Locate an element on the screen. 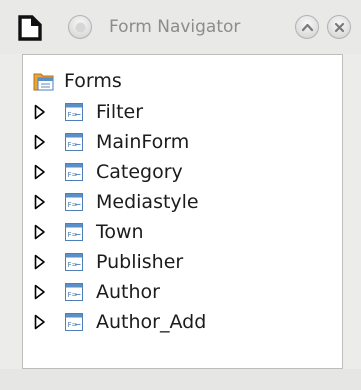 Image resolution: width=361 pixels, height=390 pixels. tree-item-category: F= Category is located at coordinates (179, 172).